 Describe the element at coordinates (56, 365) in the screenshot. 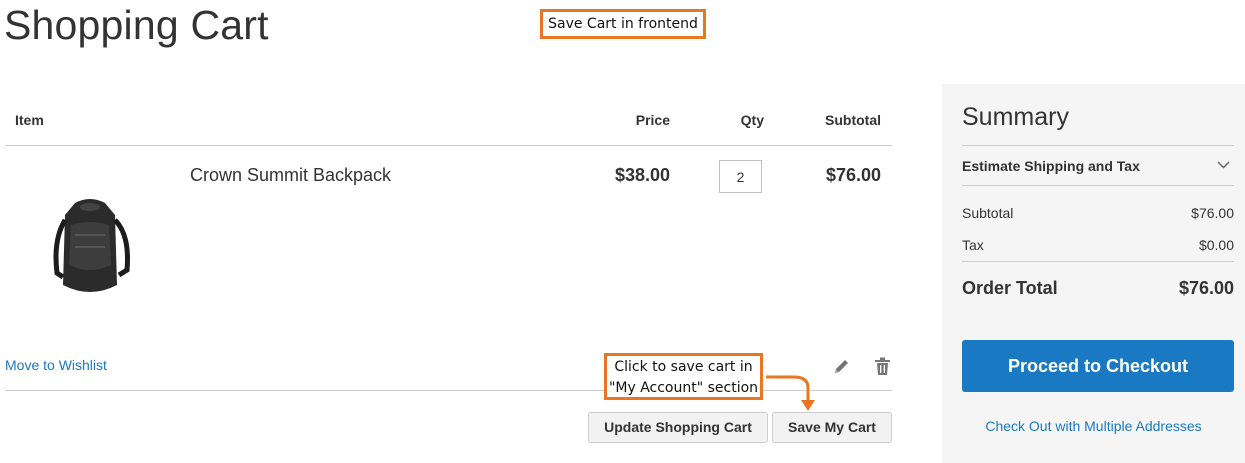

I see `move-to-wishlist-link: Move to Wishlist` at that location.